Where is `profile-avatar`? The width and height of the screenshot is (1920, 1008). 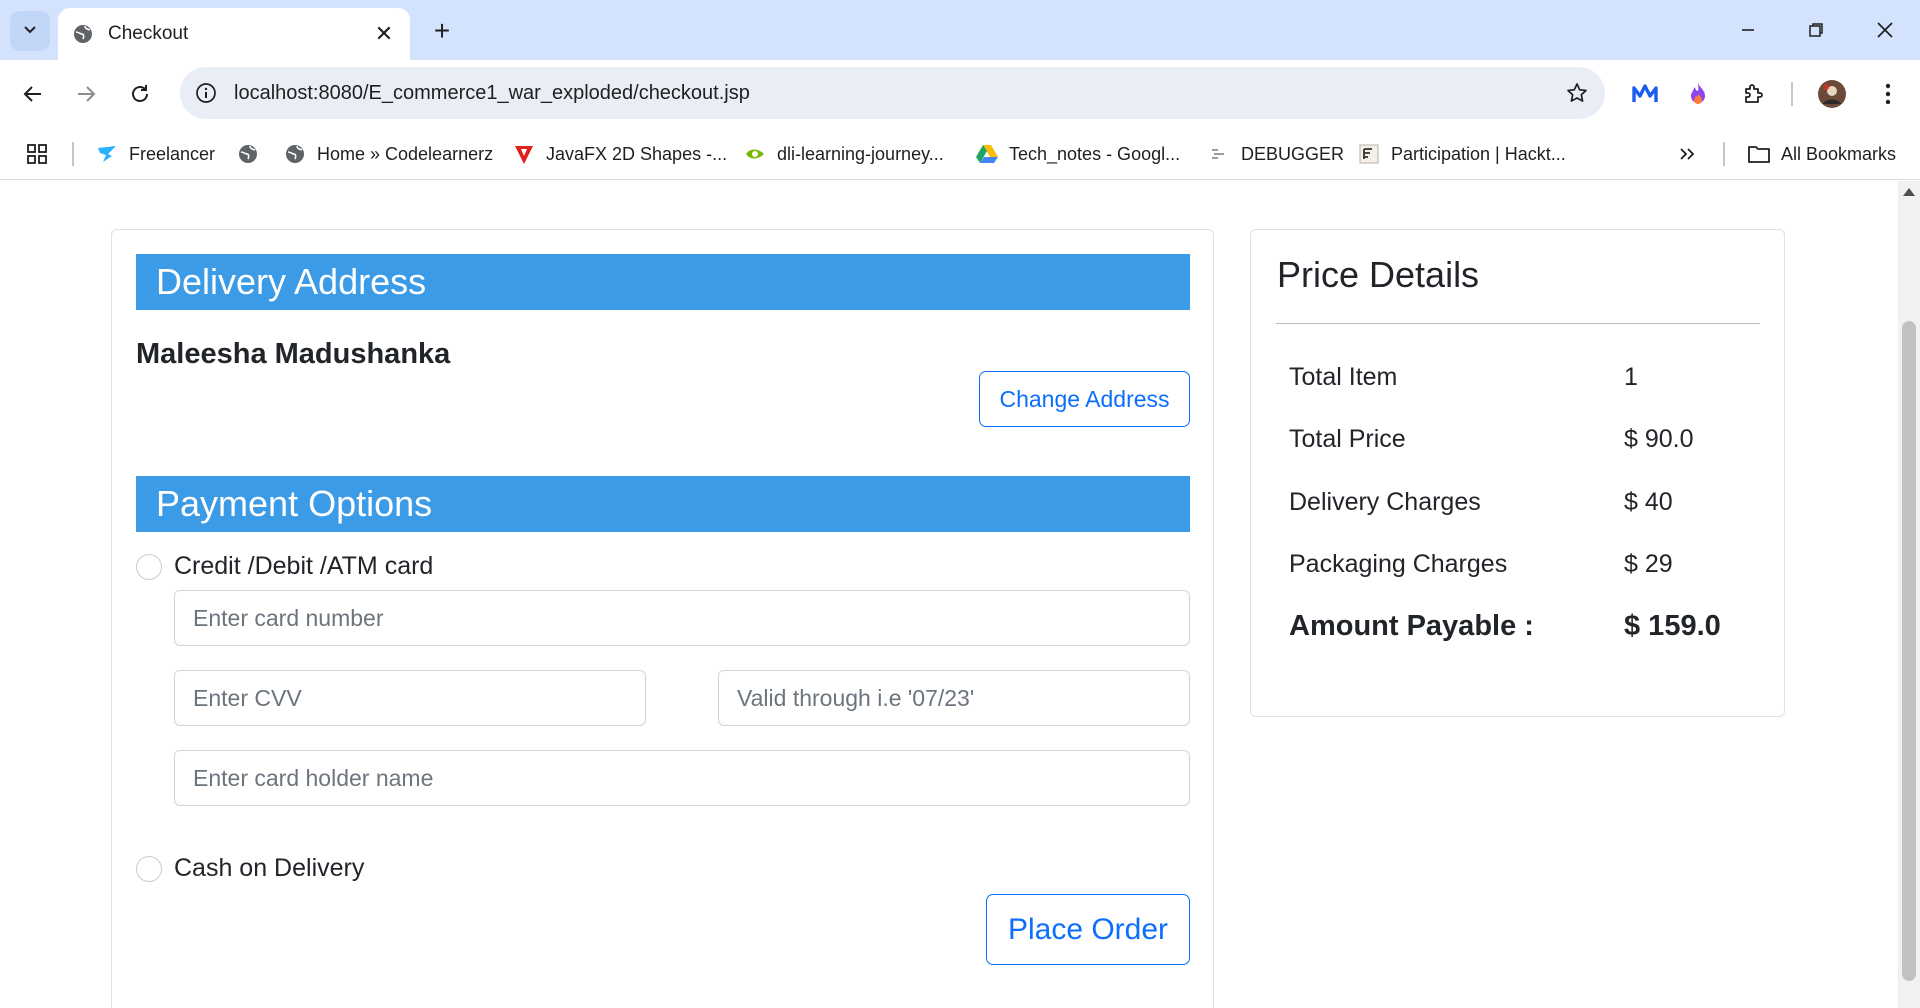 profile-avatar is located at coordinates (1832, 94).